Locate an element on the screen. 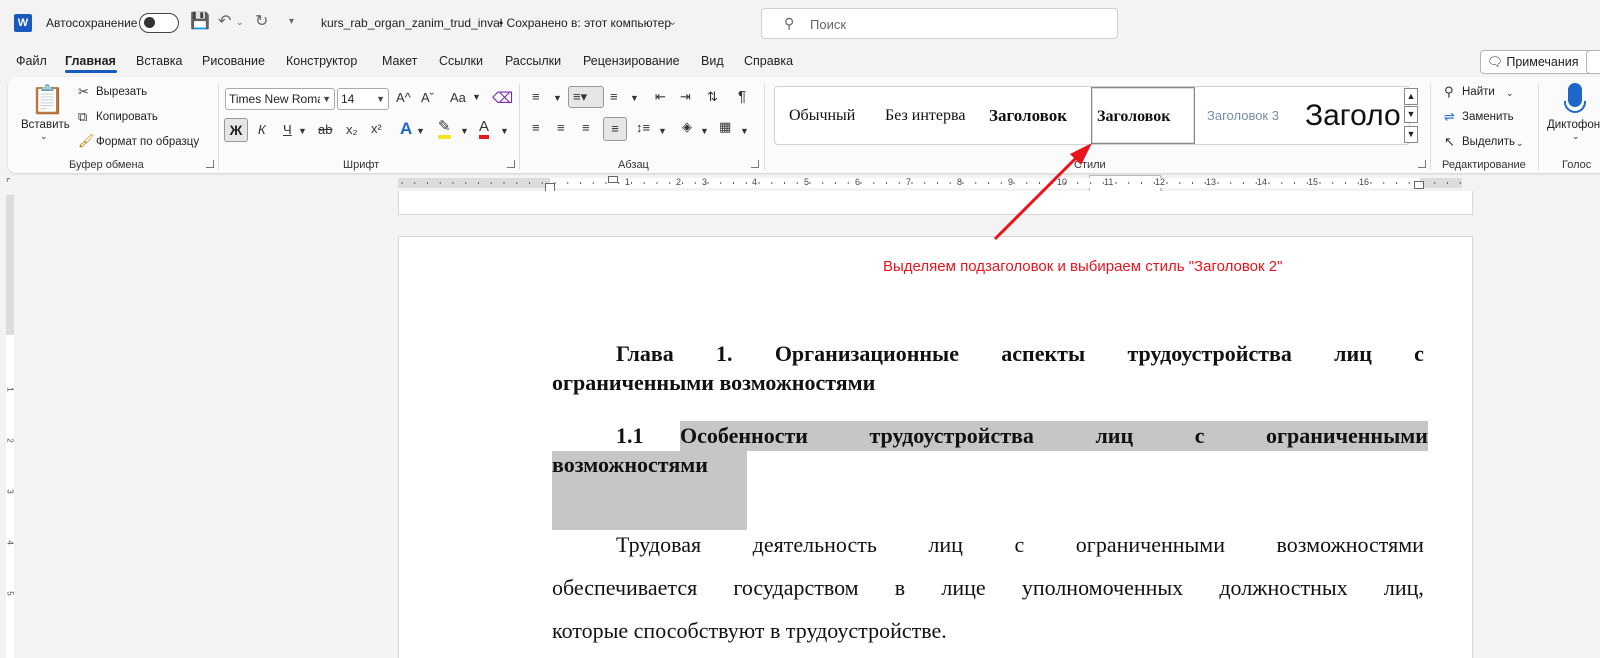 The width and height of the screenshot is (1600, 658). align-left-icon: ≡ is located at coordinates (536, 127).